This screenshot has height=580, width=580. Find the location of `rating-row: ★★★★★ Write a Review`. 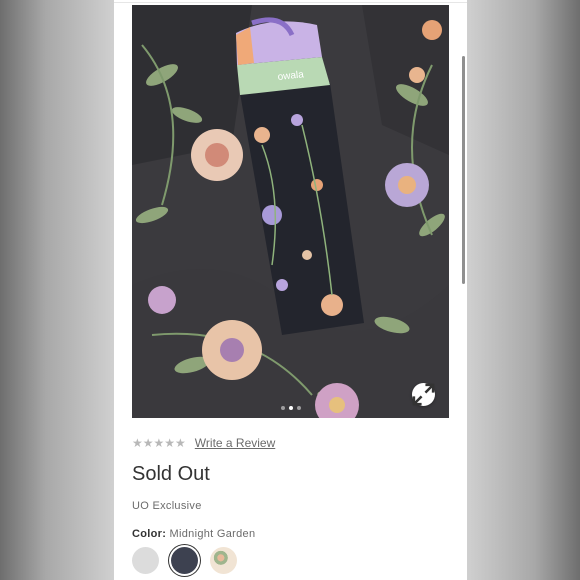

rating-row: ★★★★★ Write a Review is located at coordinates (203, 443).